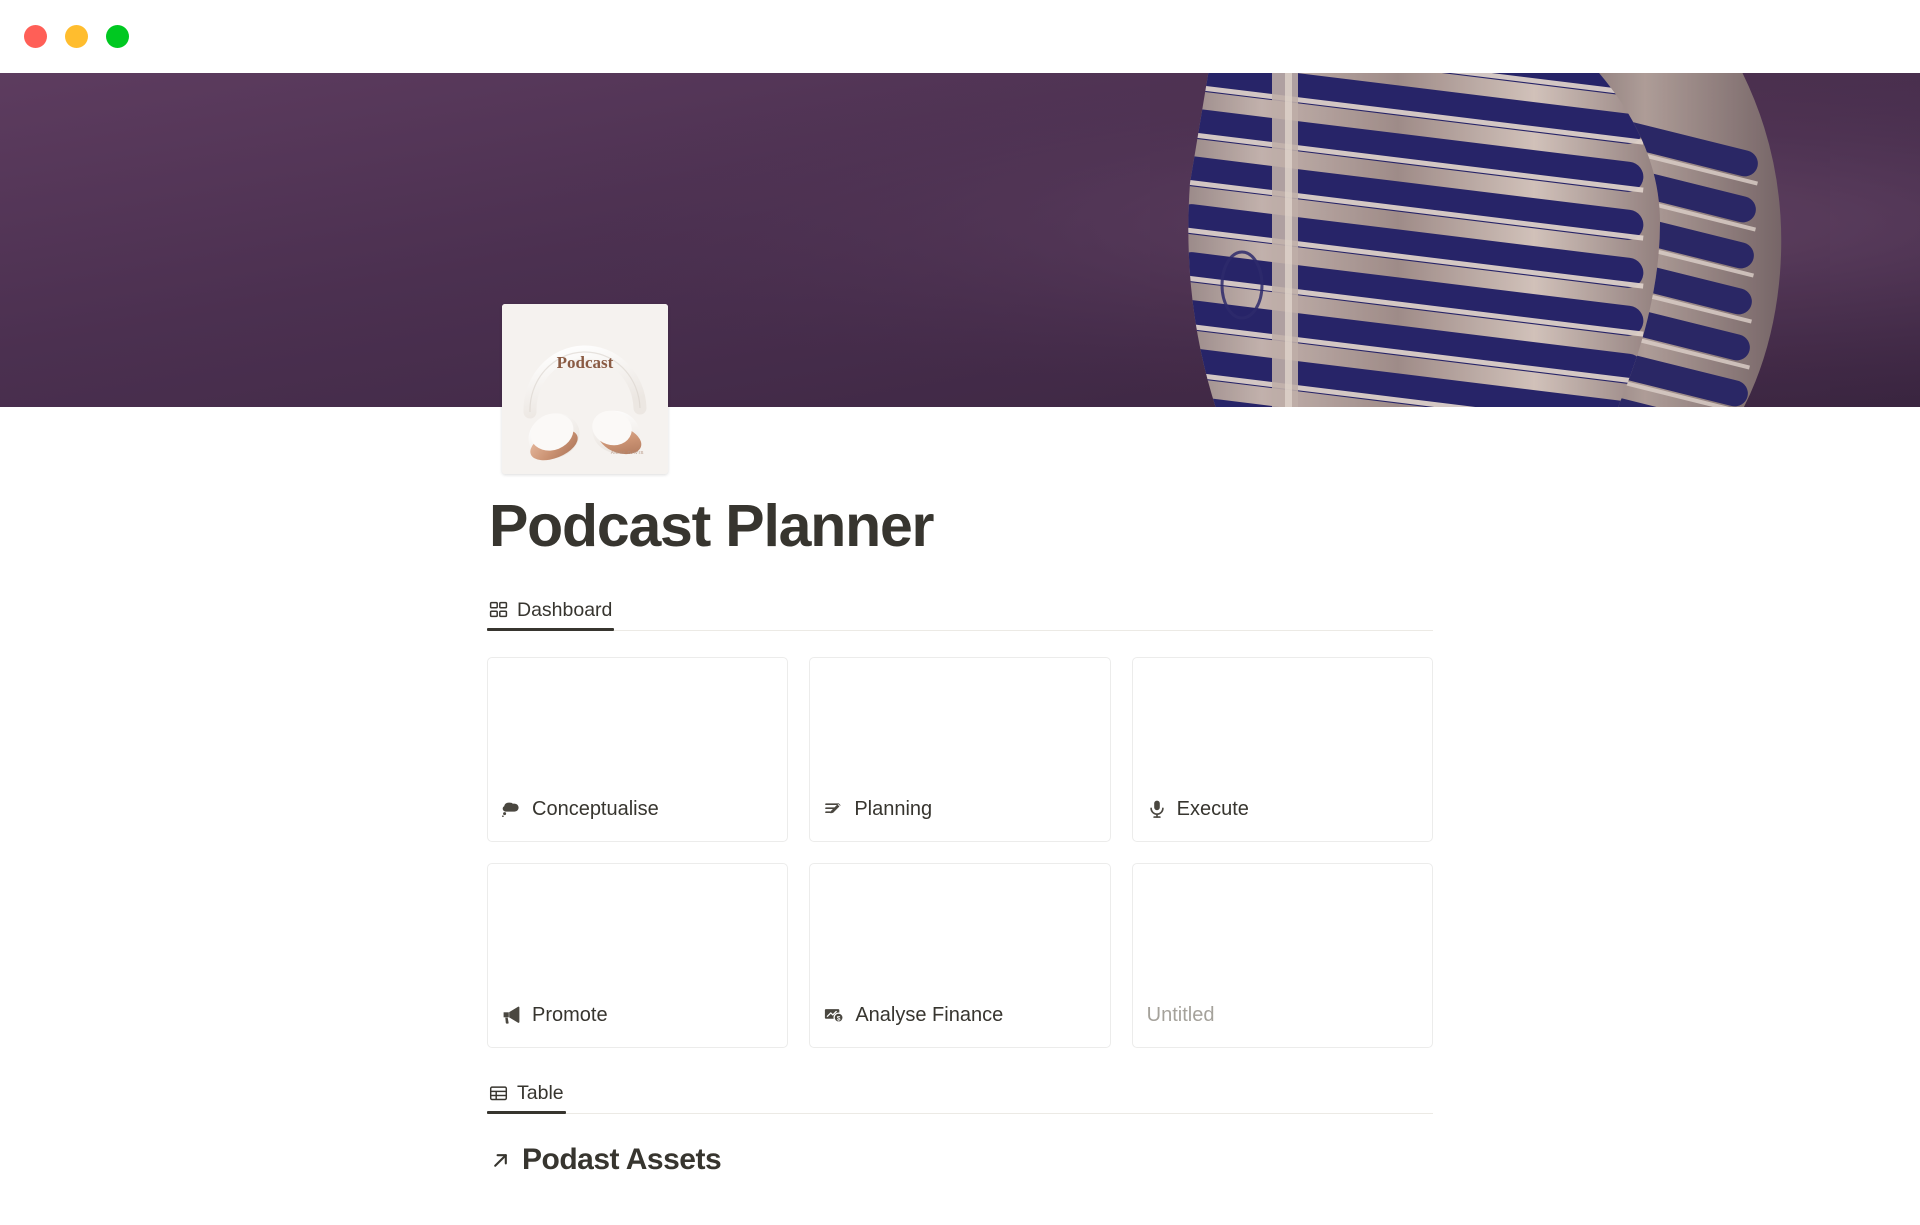 The height and width of the screenshot is (1225, 1920). Describe the element at coordinates (960, 750) in the screenshot. I see `card-planning: Planning` at that location.